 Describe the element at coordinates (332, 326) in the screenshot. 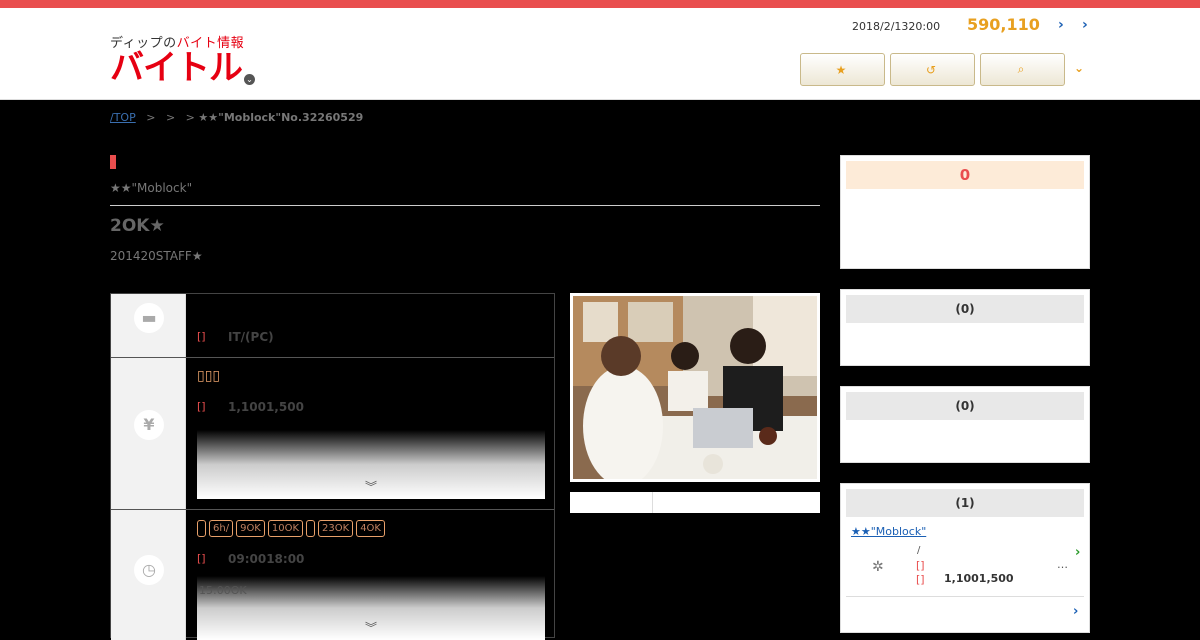

I see `occupation-row: ▬ [] IT/(PC)` at that location.